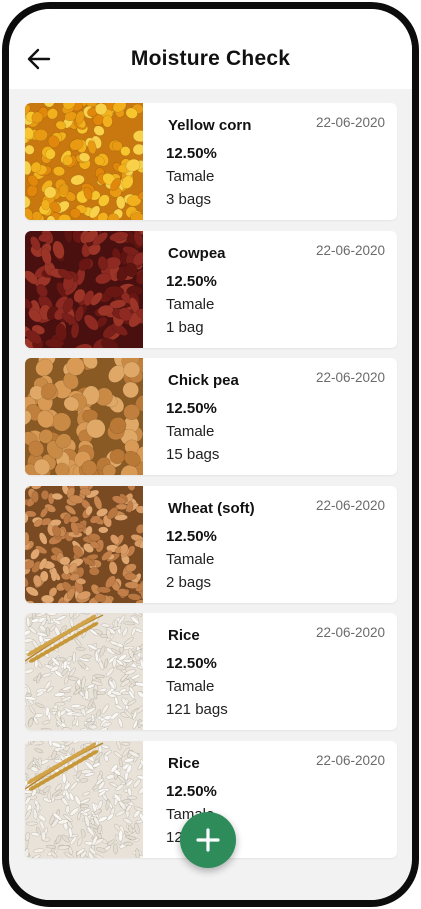 The height and width of the screenshot is (909, 421). Describe the element at coordinates (211, 508) in the screenshot. I see `item-name: Wheat (soft)` at that location.